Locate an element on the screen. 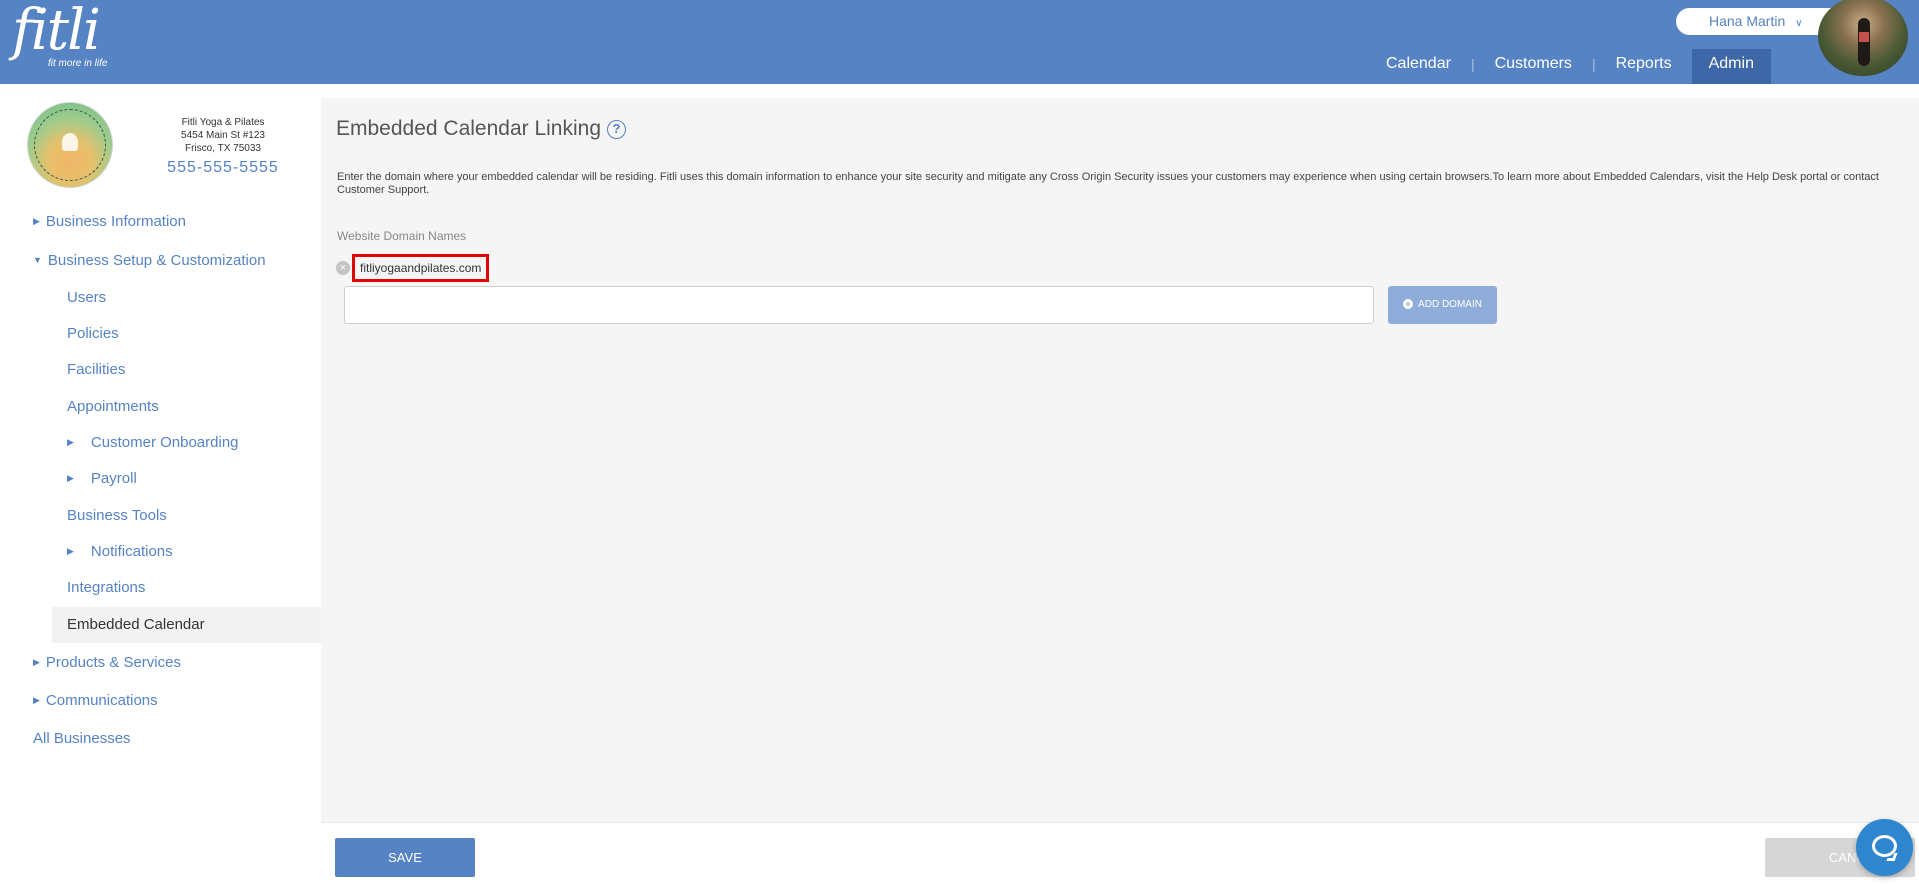 The width and height of the screenshot is (1919, 886). avatar-figure is located at coordinates (1864, 42).